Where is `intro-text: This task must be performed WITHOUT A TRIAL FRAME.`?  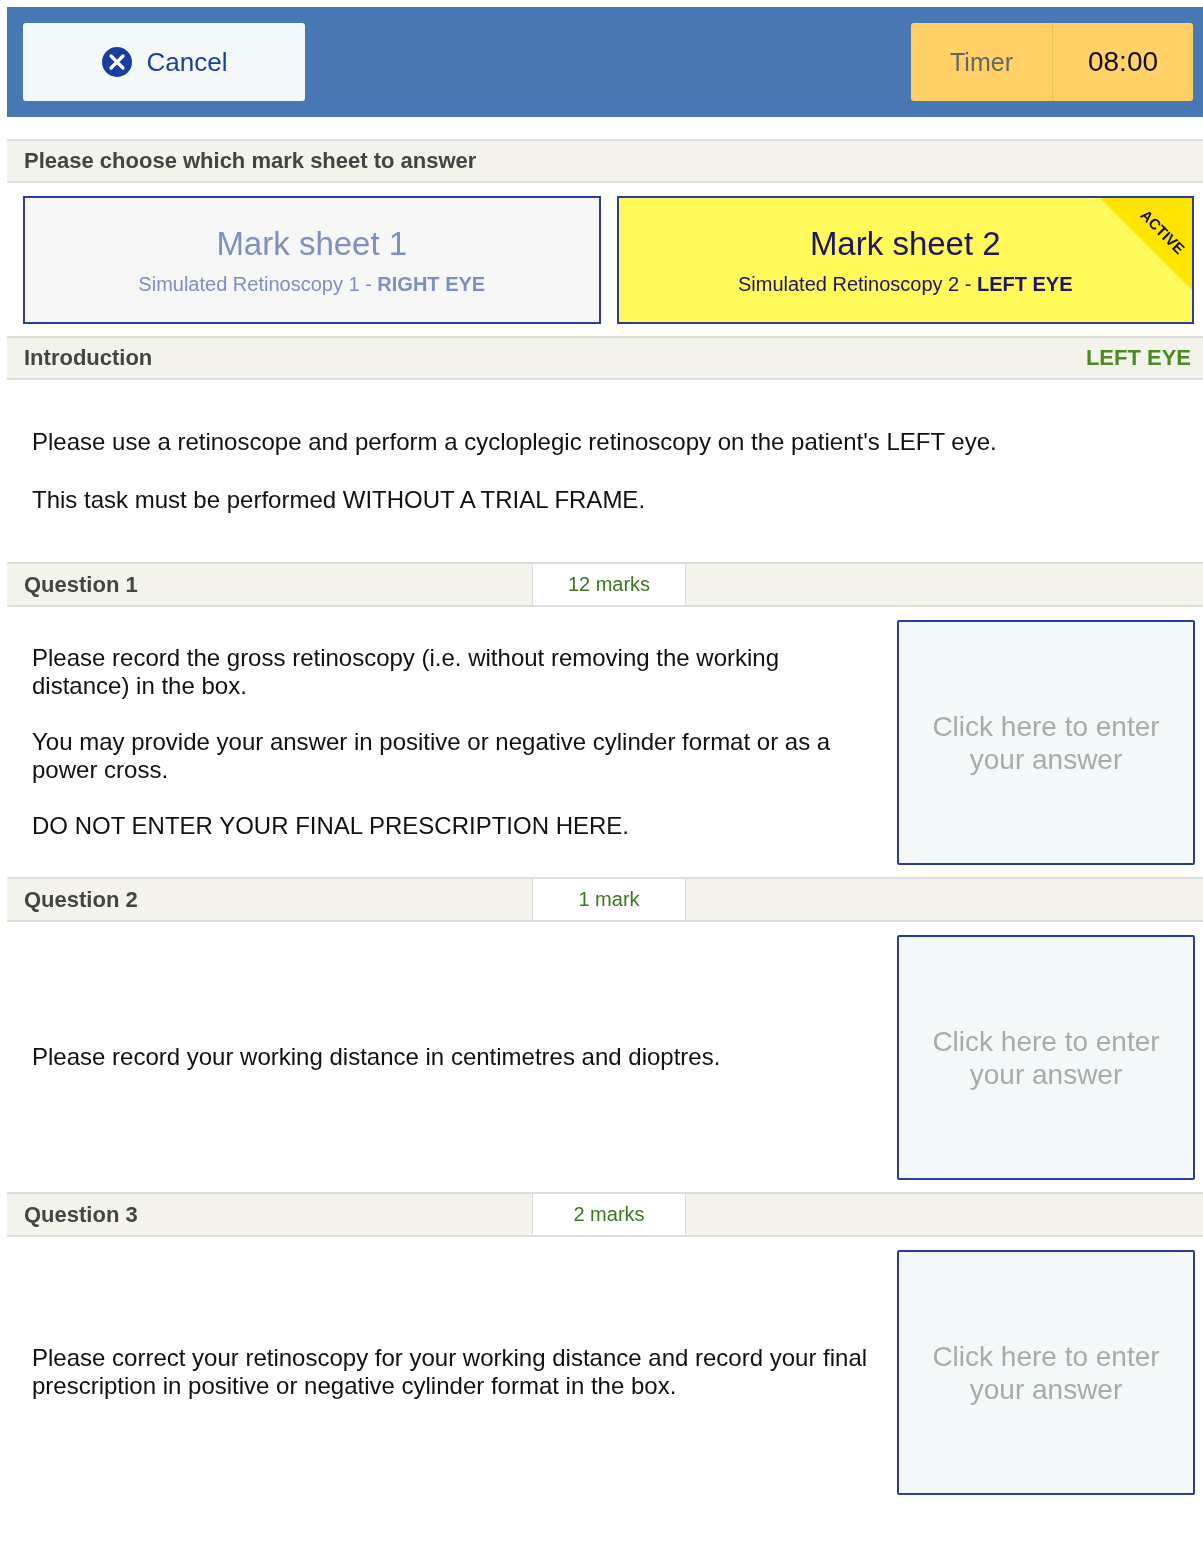 intro-text: This task must be performed WITHOUT A TRIAL FRAME. is located at coordinates (339, 500).